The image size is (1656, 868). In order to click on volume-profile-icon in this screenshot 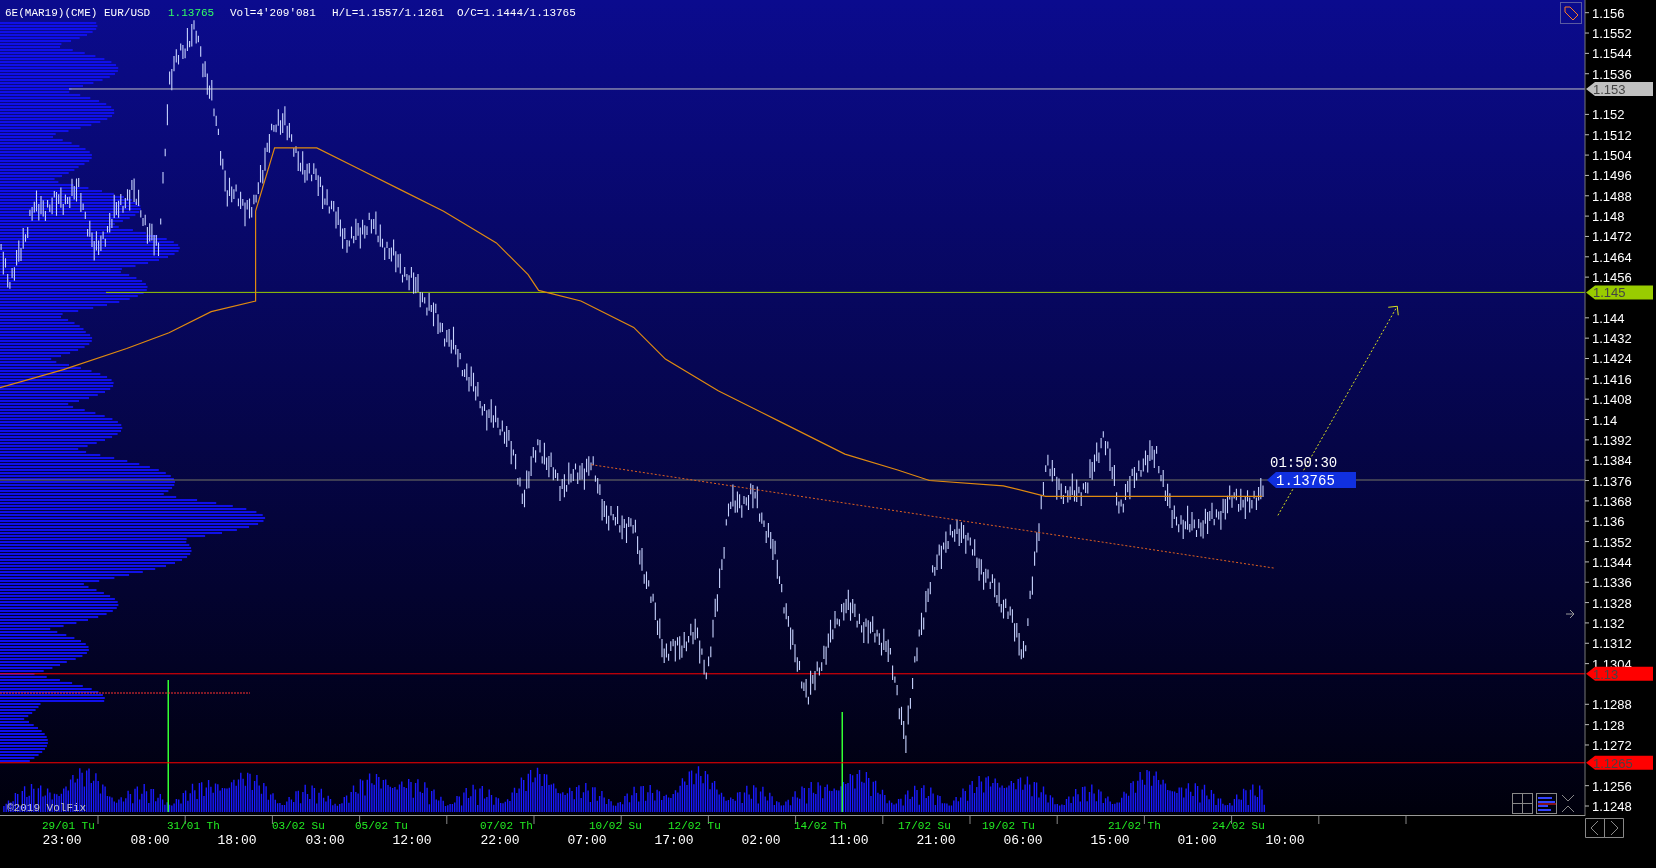, I will do `click(1546, 803)`.